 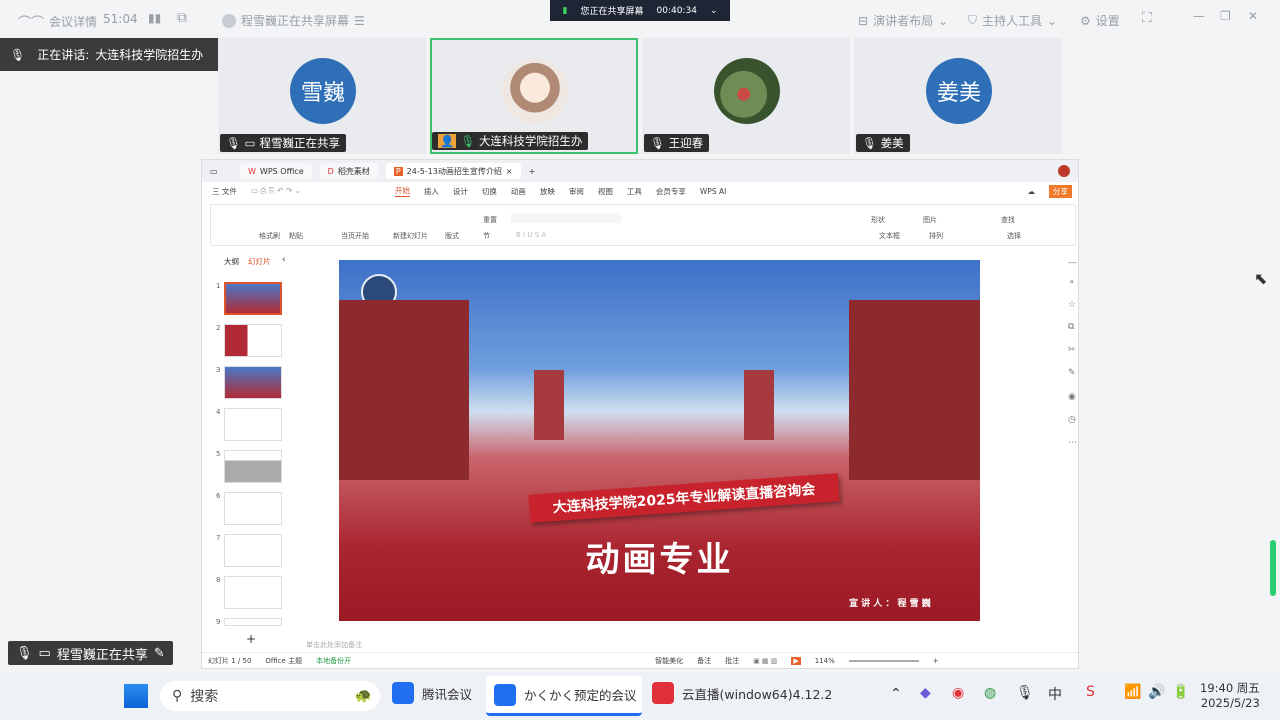 I want to click on tab-presentation: P 24-5-13动画招生宣传介绍 ×, so click(x=453, y=171).